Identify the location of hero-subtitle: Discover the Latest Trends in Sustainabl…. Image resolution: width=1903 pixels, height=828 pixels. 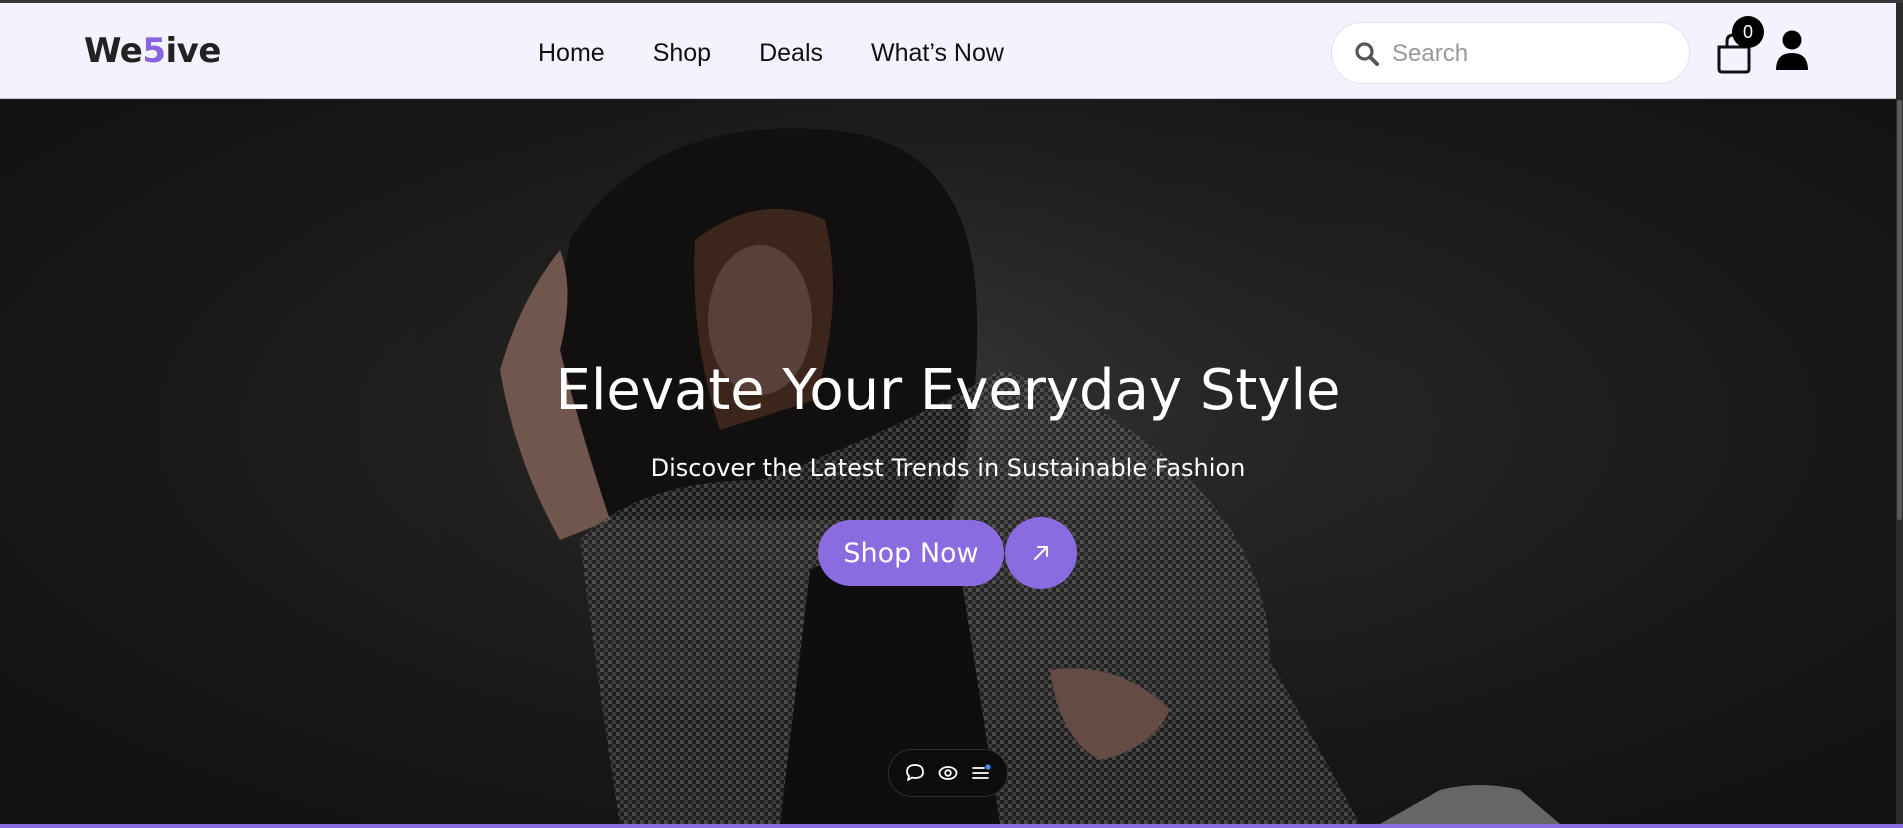
(948, 468).